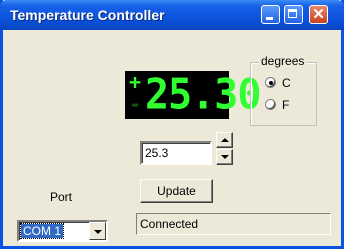 The image size is (344, 249). I want to click on port-selected-value: COM 1, so click(42, 231).